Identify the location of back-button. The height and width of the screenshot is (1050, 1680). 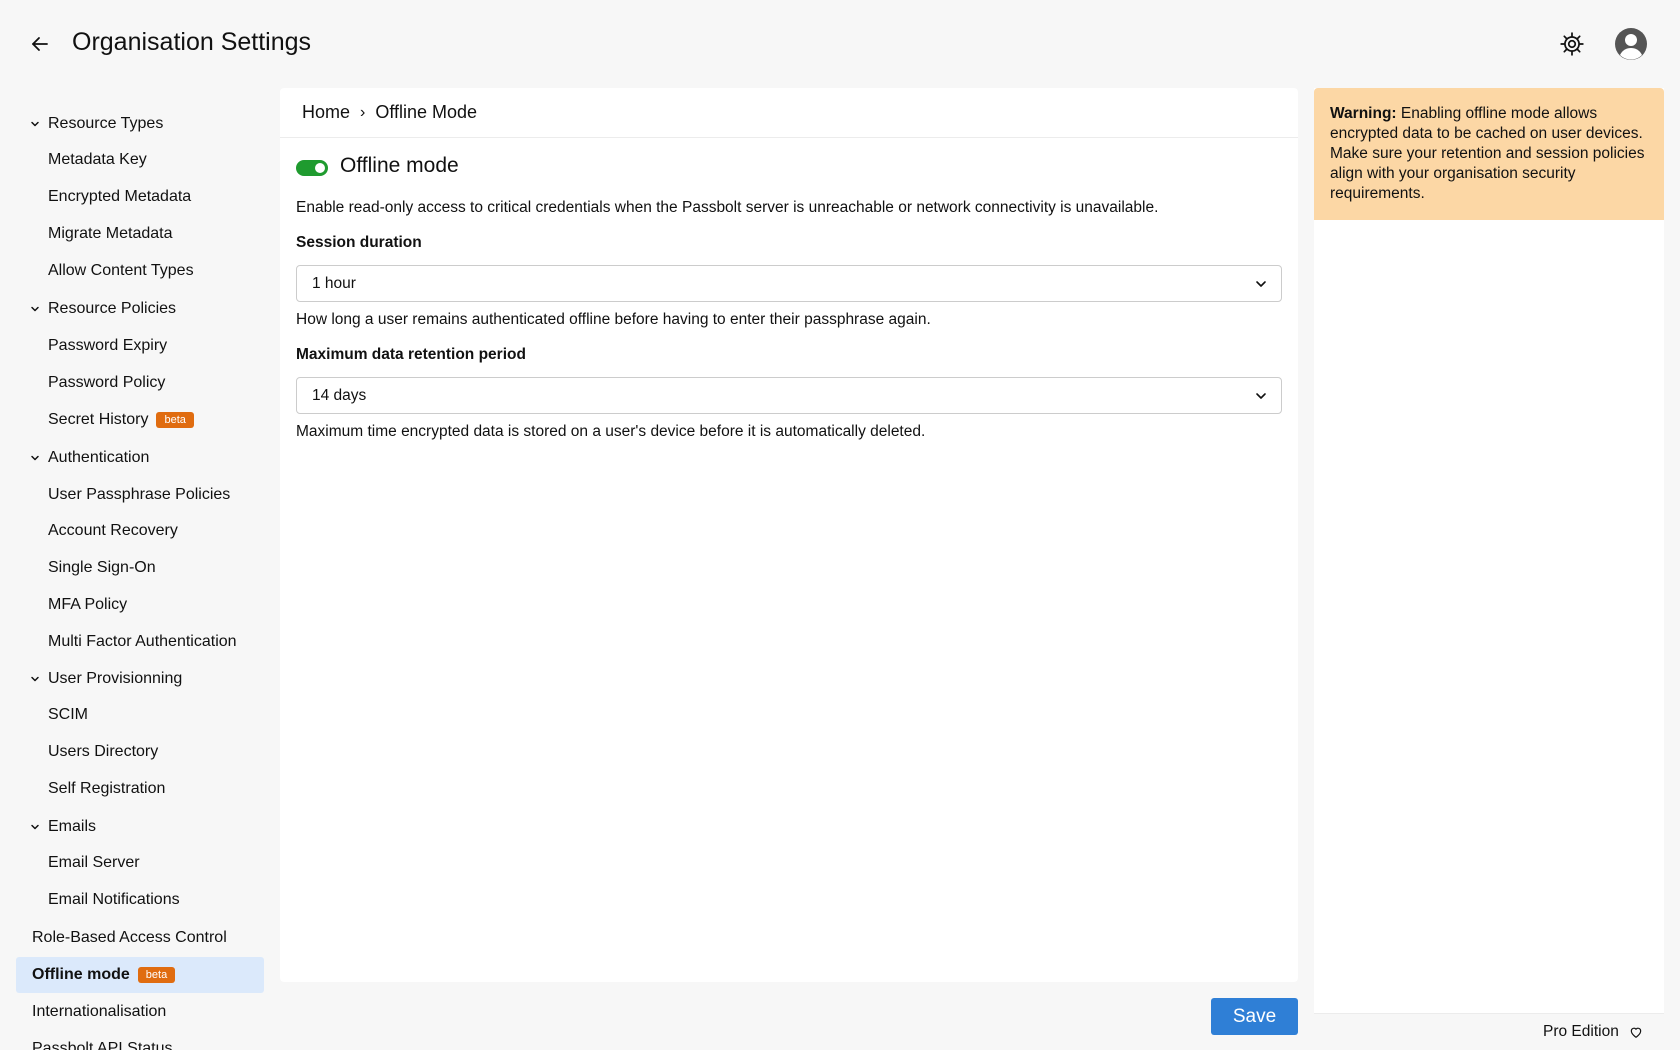
(40, 44).